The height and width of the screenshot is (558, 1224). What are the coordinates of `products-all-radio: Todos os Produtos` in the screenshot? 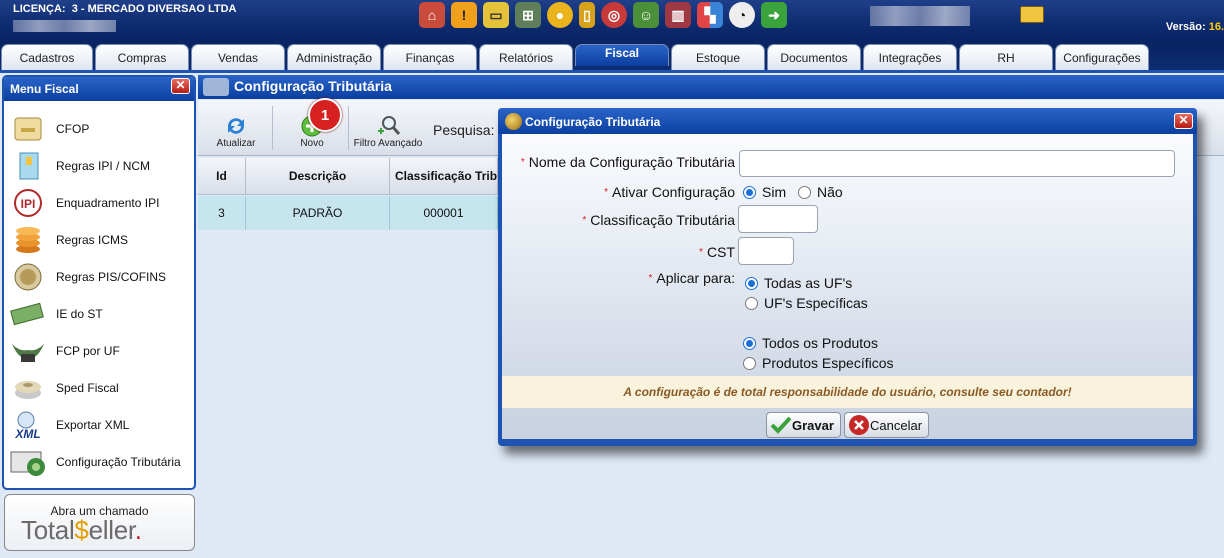 It's located at (810, 343).